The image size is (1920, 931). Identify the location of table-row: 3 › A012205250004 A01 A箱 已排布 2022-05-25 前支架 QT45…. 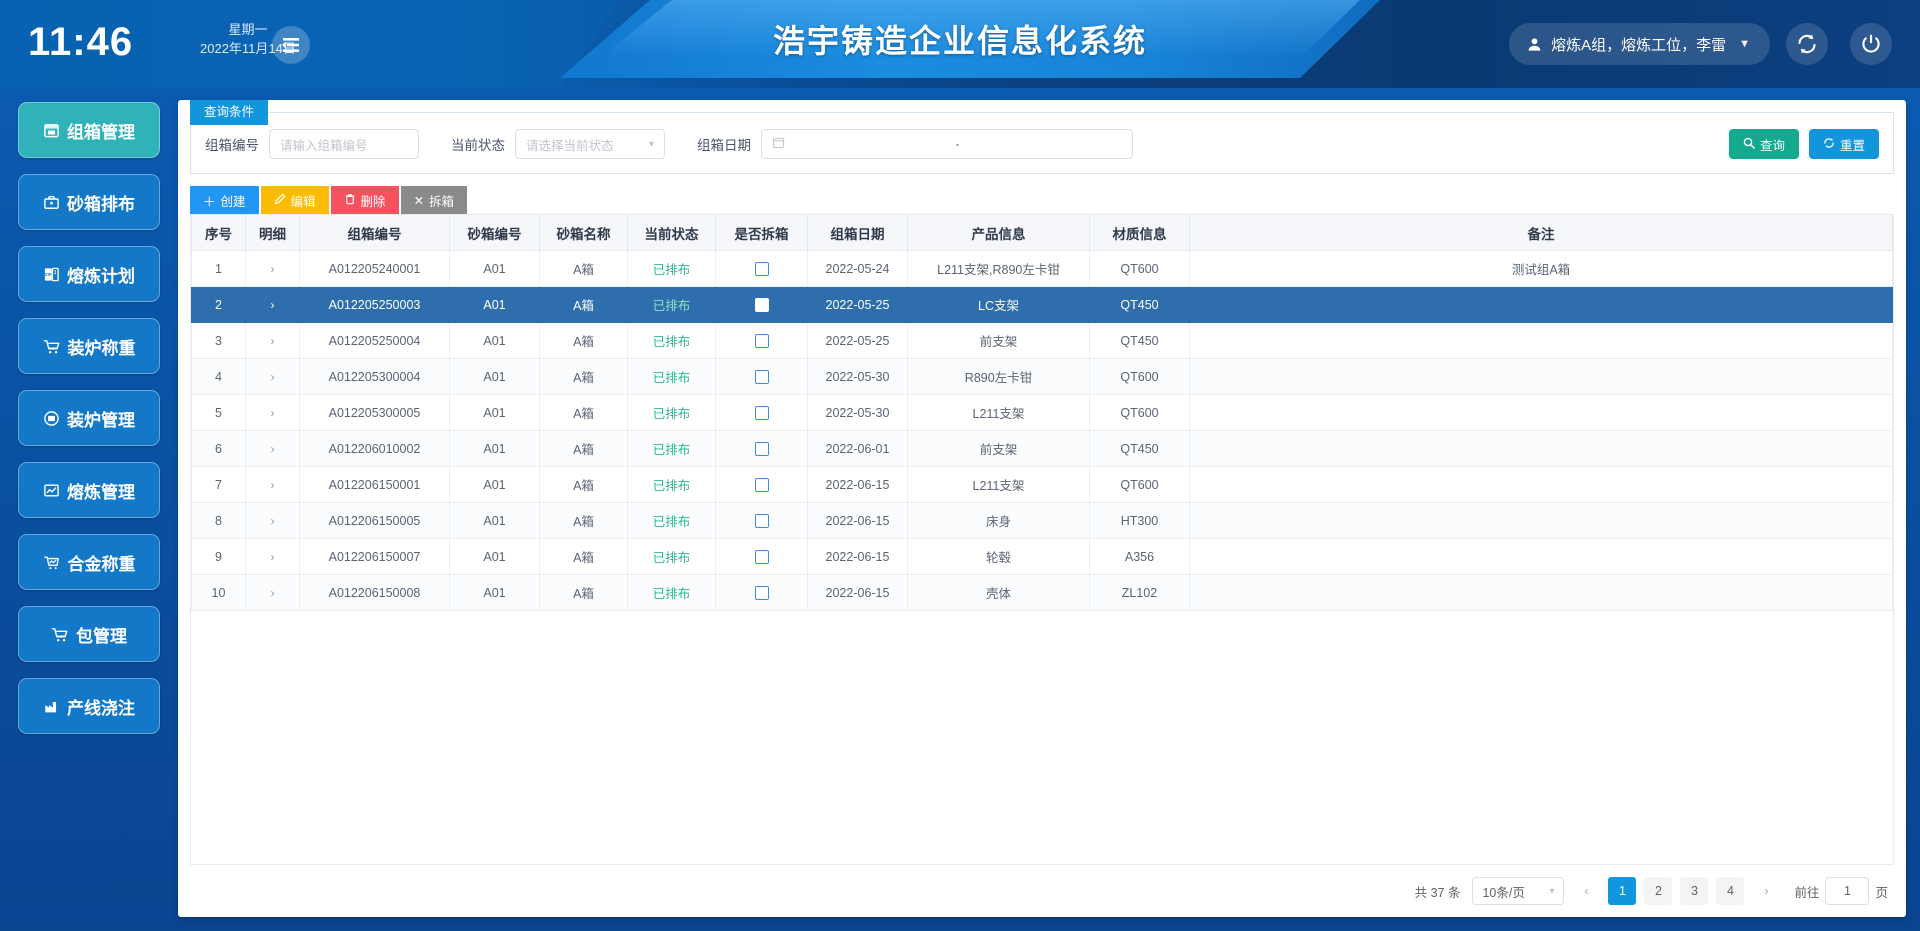
(1042, 340).